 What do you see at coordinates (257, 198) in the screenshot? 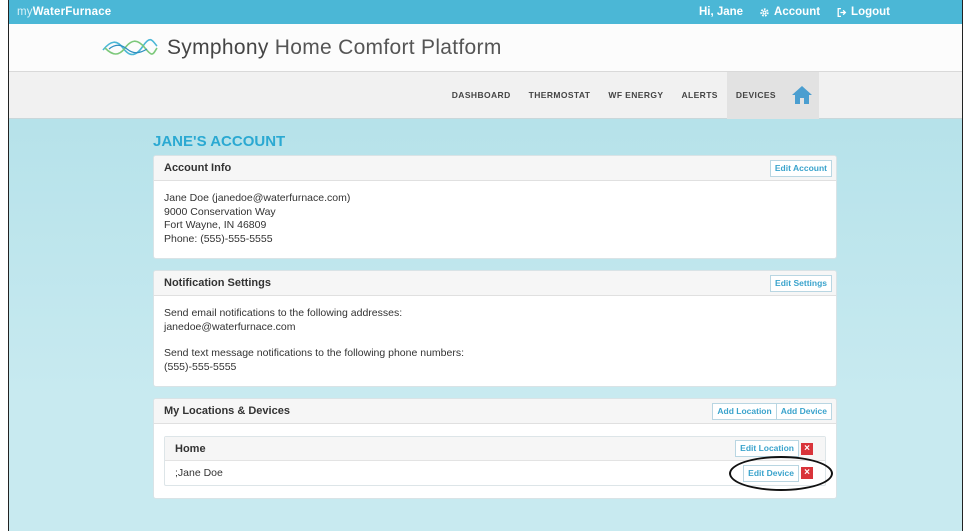
I see `account-name-email: Jane Doe (janedoe@waterfurnace.com)` at bounding box center [257, 198].